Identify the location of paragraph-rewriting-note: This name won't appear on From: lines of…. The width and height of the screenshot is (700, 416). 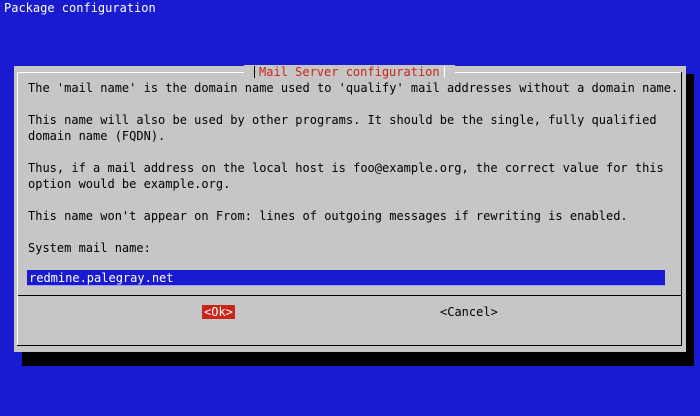
(328, 216).